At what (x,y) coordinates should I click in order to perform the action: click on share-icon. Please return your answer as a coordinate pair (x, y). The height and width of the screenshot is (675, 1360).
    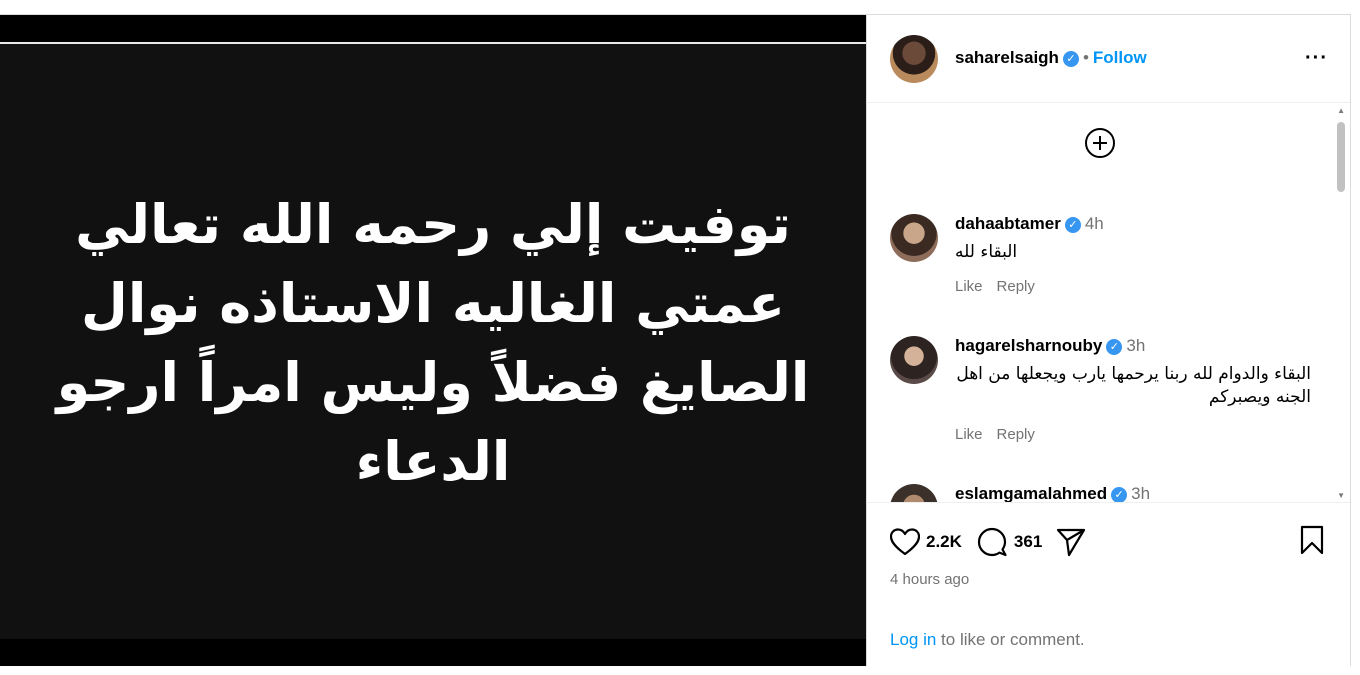
    Looking at the image, I should click on (1071, 542).